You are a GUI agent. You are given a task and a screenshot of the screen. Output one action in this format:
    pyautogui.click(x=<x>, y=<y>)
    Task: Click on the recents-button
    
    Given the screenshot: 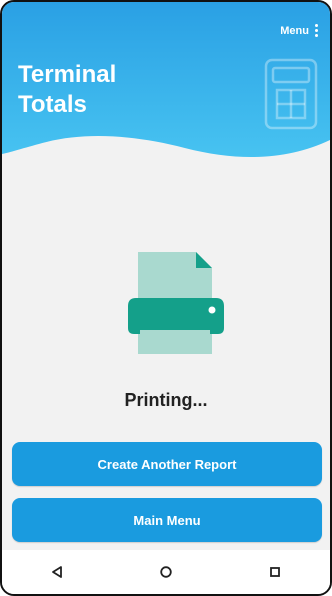 What is the action you would take?
    pyautogui.click(x=275, y=572)
    